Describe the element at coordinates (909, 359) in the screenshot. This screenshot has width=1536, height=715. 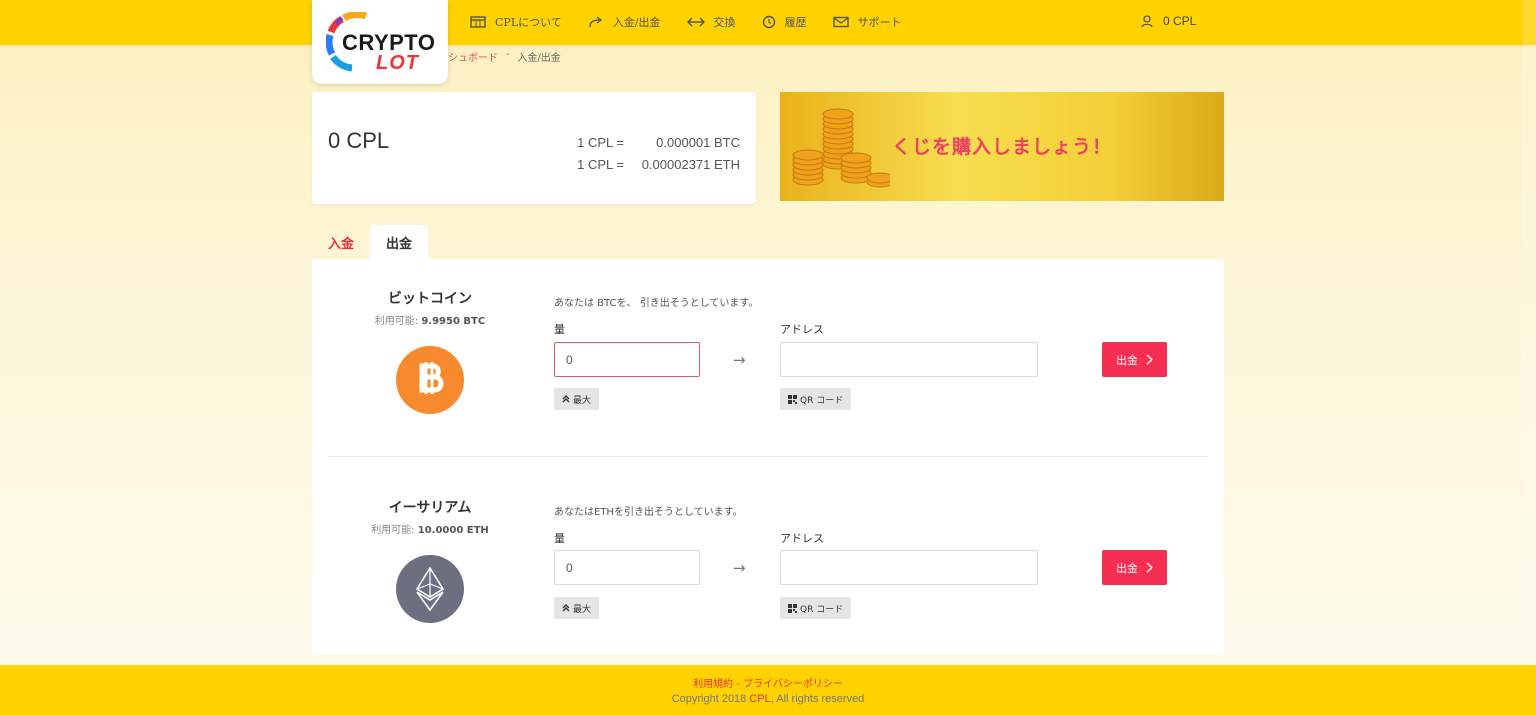
I see `address-input-btc` at that location.